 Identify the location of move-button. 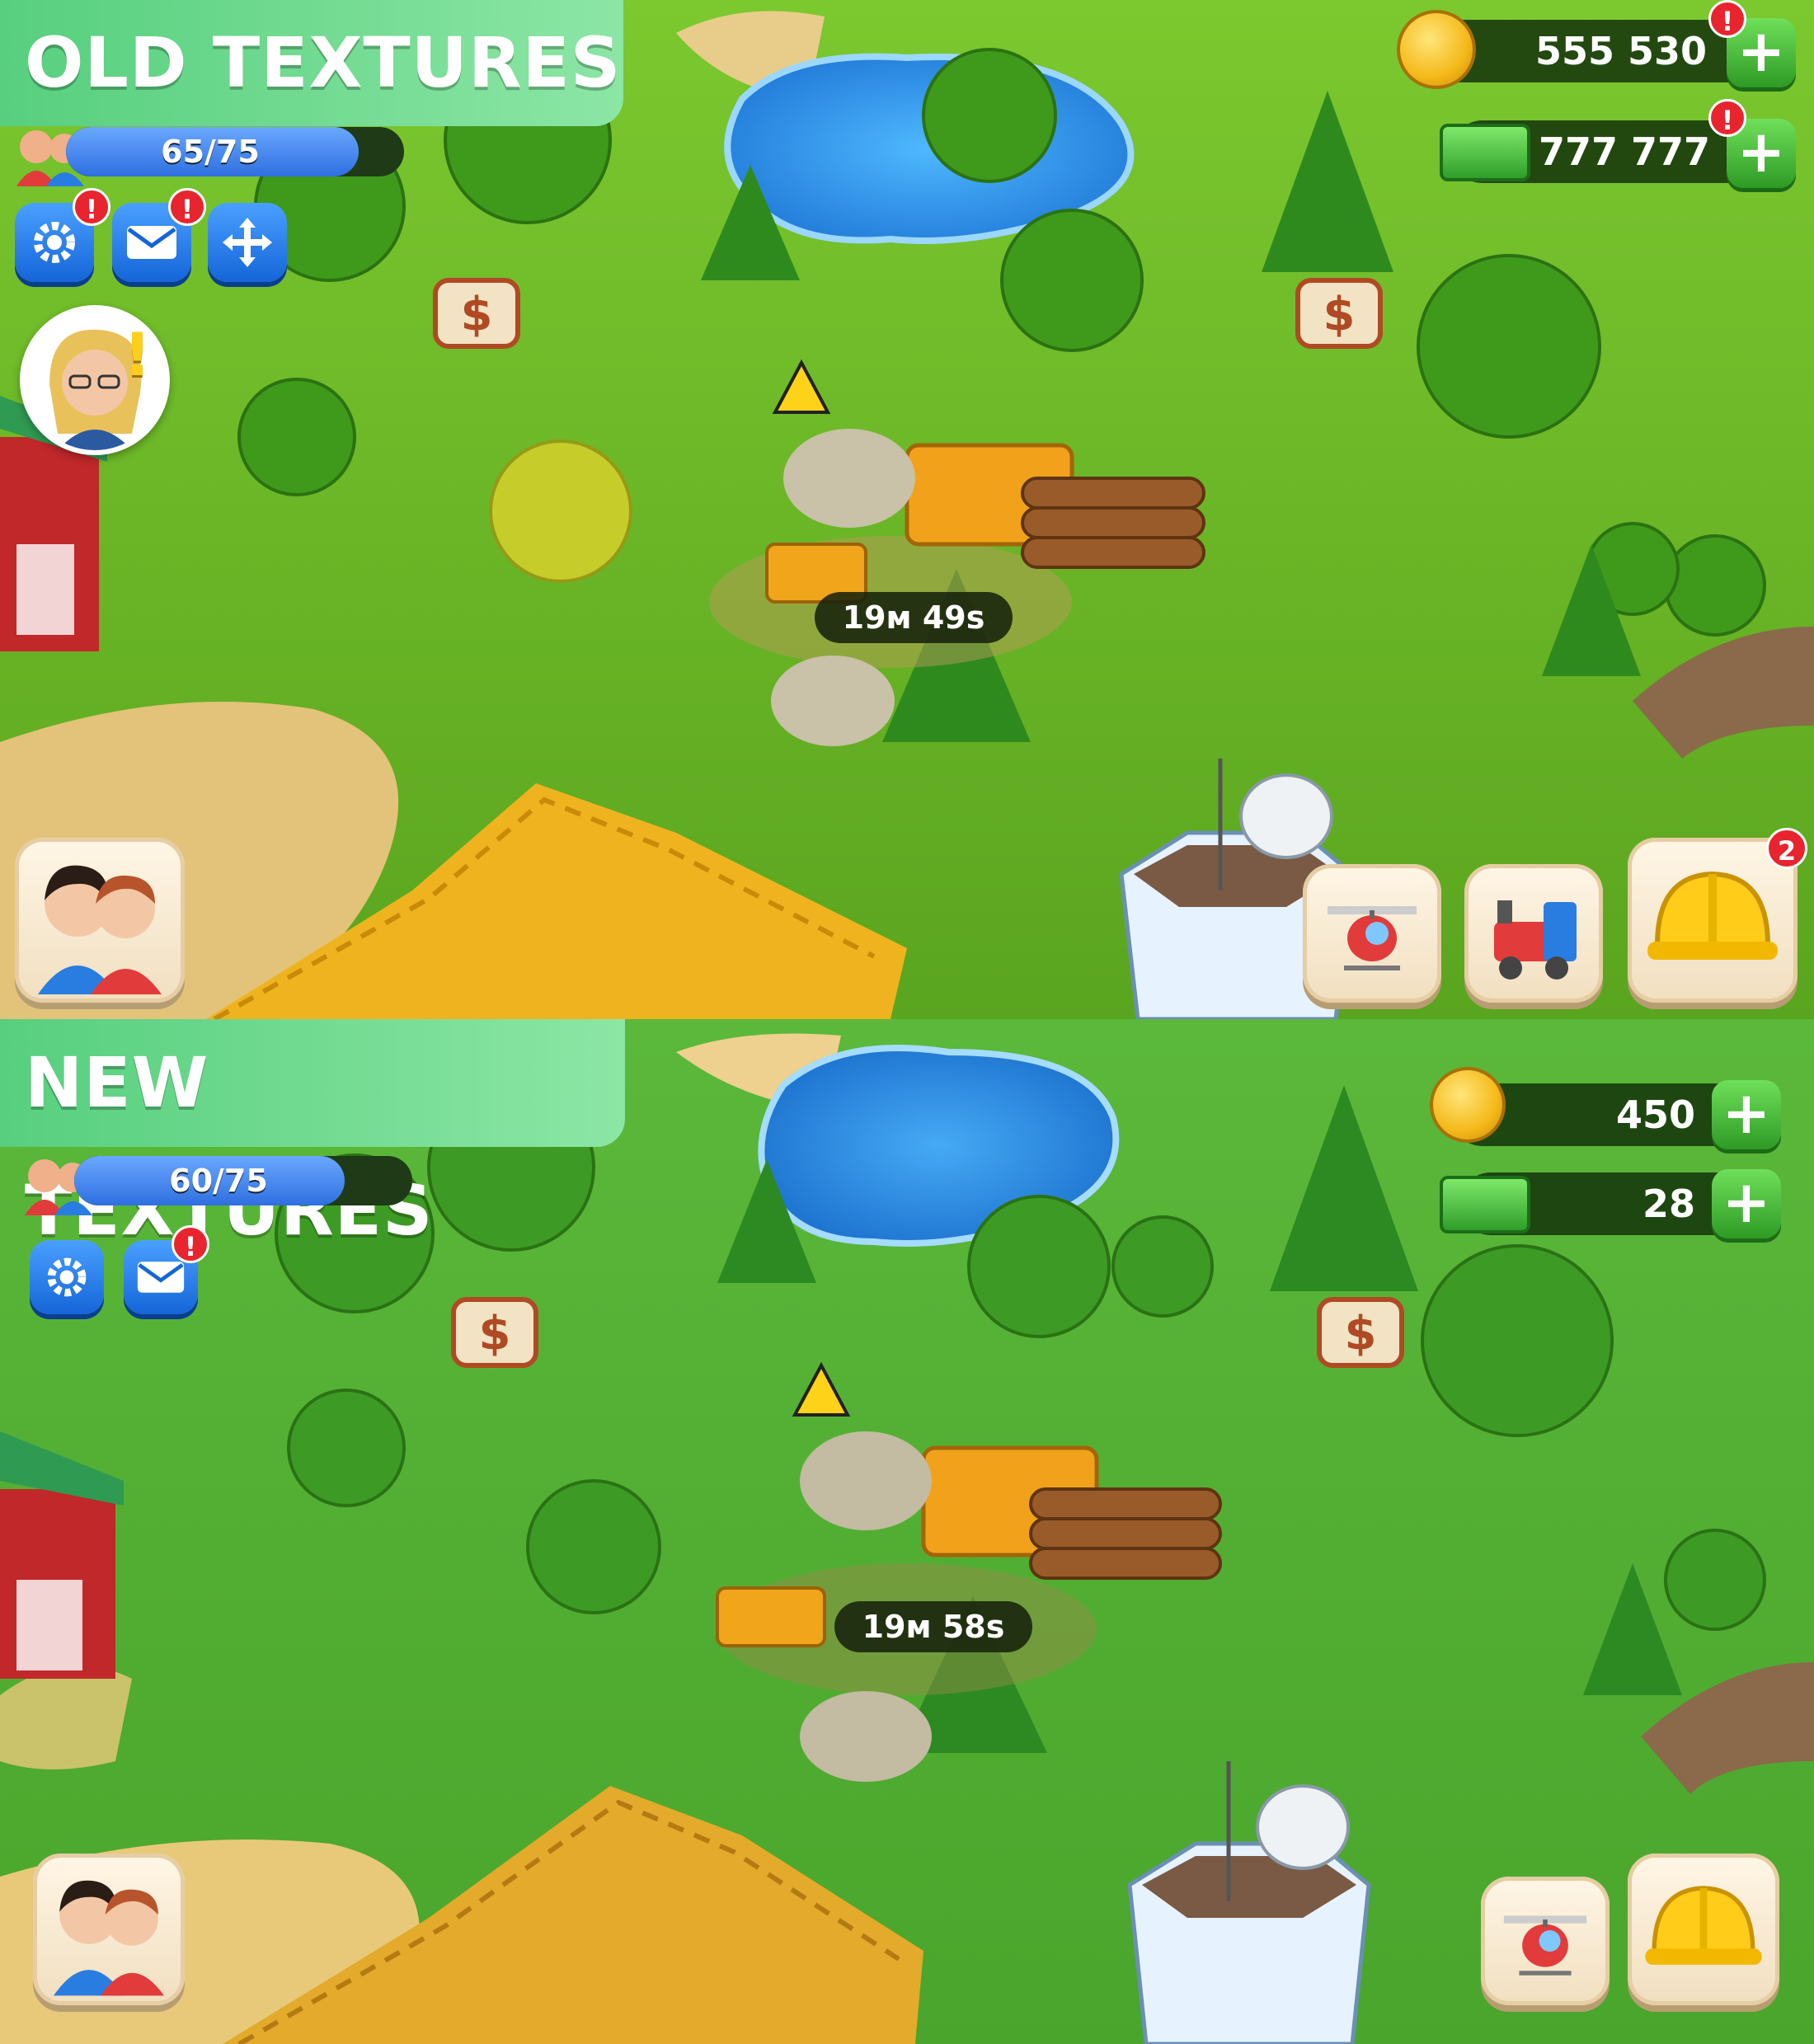
(248, 242).